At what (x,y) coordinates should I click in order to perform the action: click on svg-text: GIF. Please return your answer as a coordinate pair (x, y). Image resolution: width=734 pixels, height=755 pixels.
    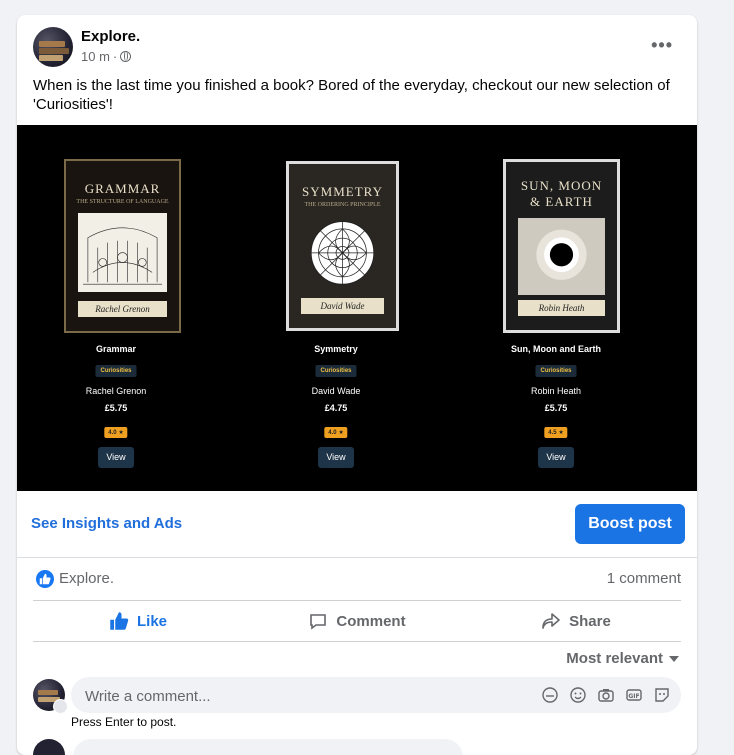
    Looking at the image, I should click on (633, 696).